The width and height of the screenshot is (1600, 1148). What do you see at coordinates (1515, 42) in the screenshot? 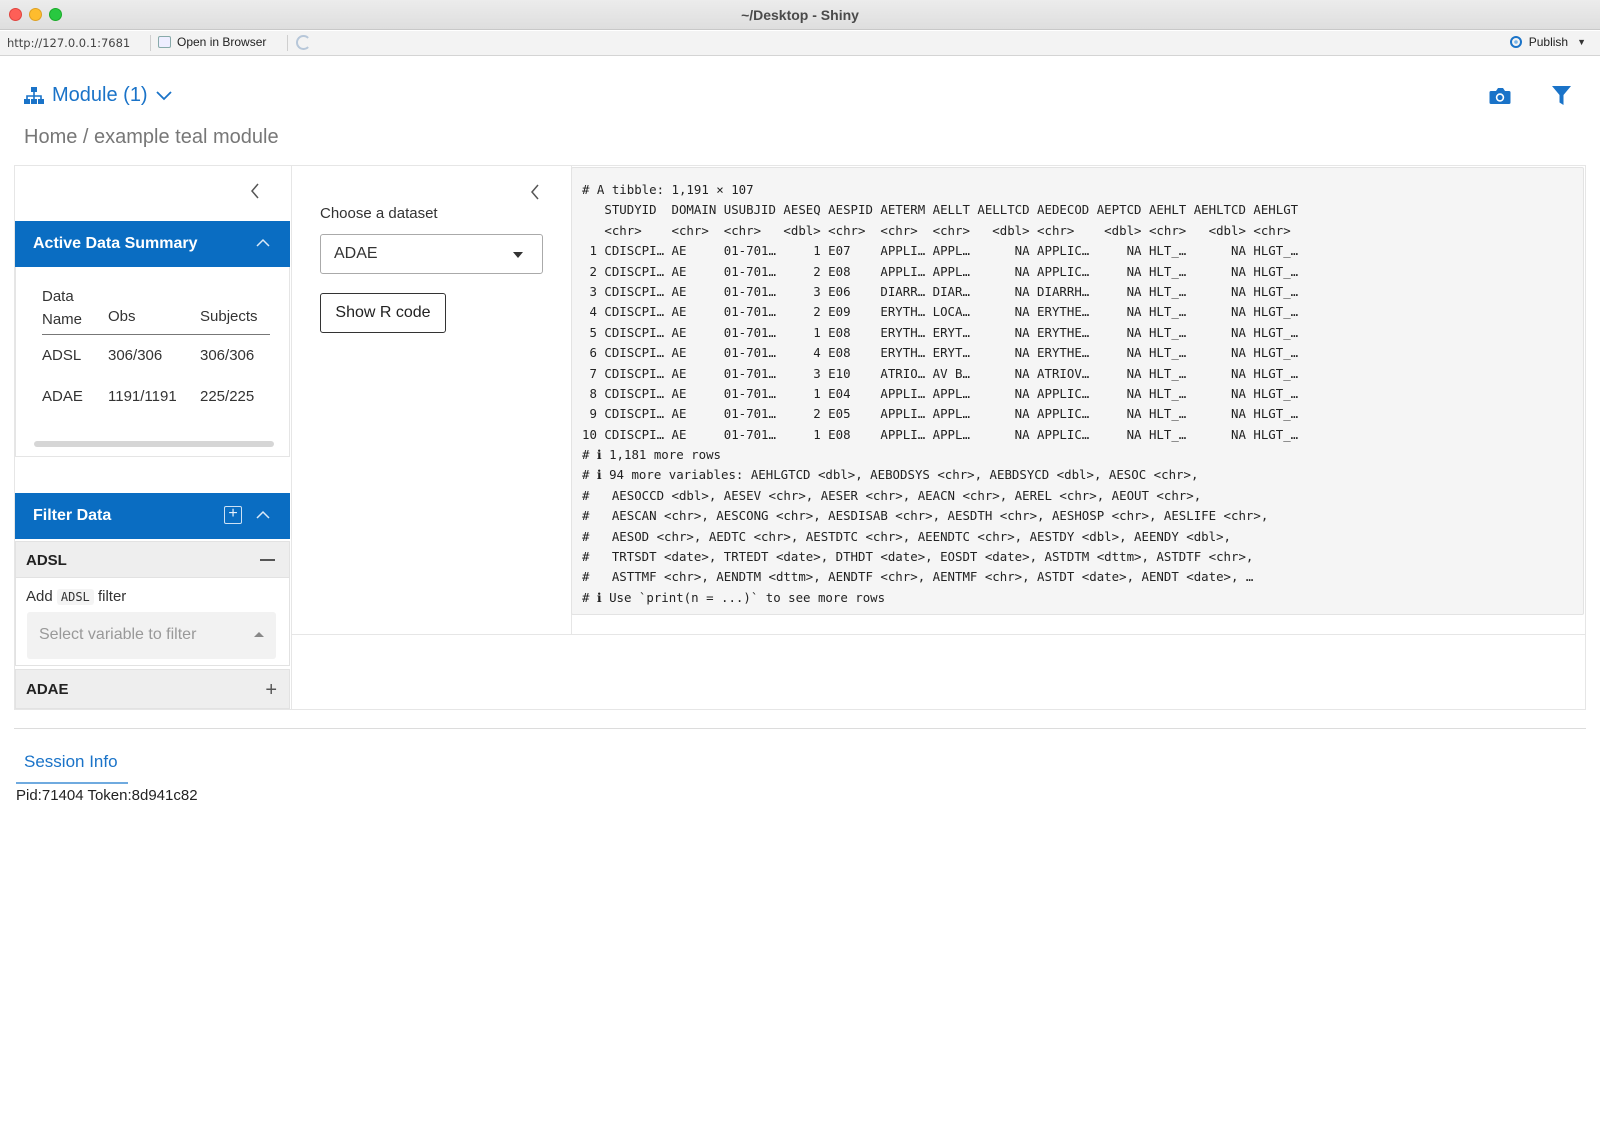
I see `publish-icon` at bounding box center [1515, 42].